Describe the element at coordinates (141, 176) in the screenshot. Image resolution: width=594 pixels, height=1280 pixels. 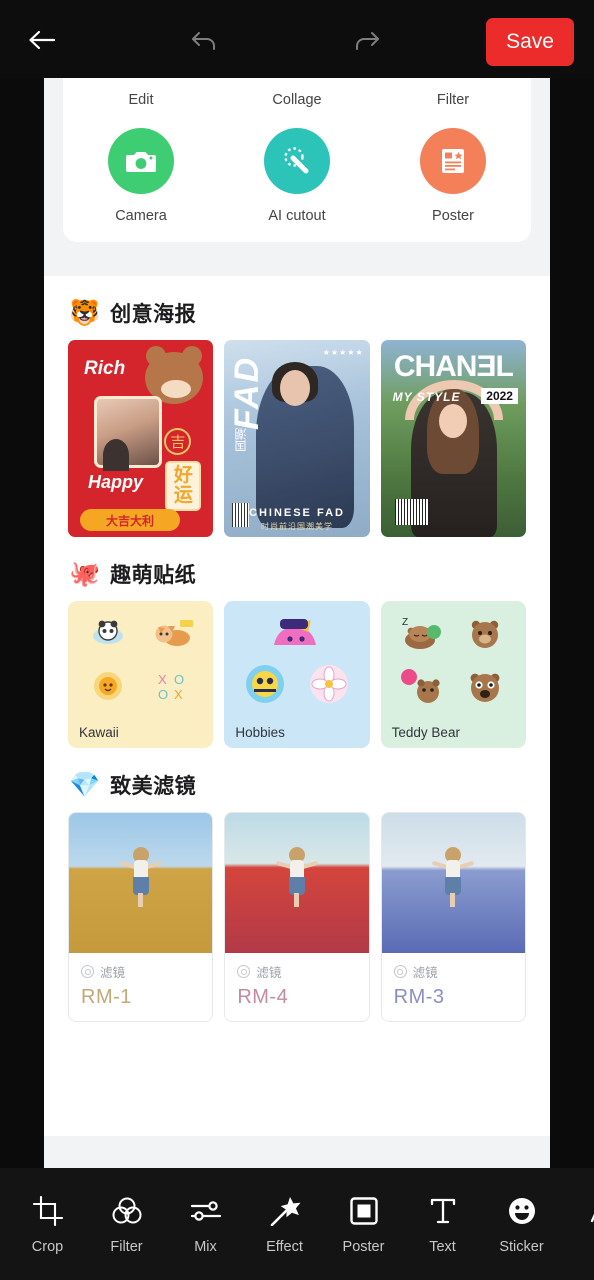
I see `quick-action-camera: Camera` at that location.